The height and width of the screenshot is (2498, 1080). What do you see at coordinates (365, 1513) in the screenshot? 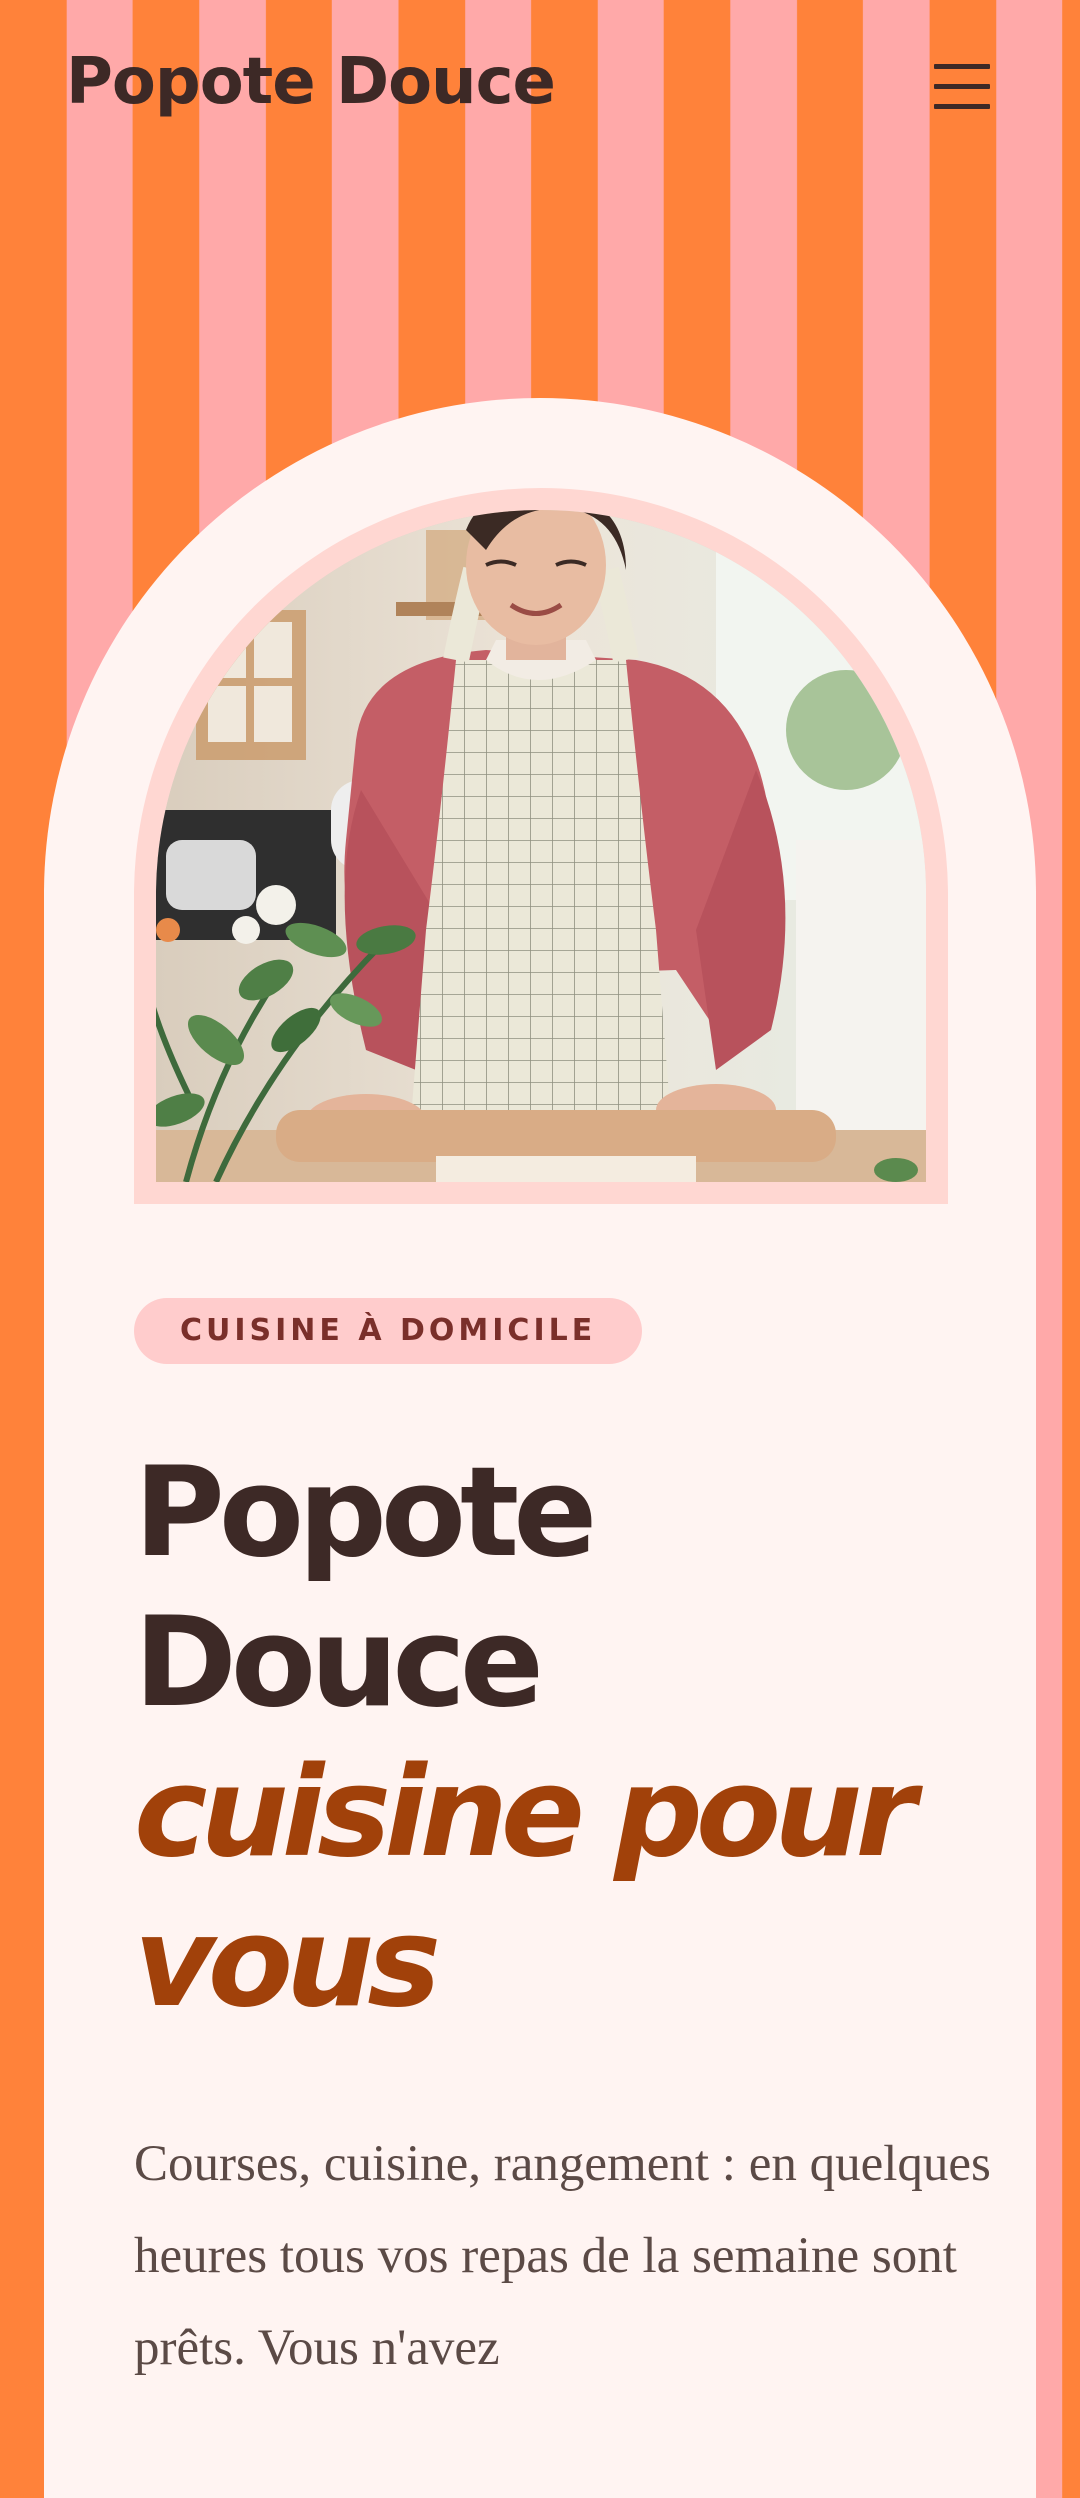
I see `hero-title-line: Popote` at bounding box center [365, 1513].